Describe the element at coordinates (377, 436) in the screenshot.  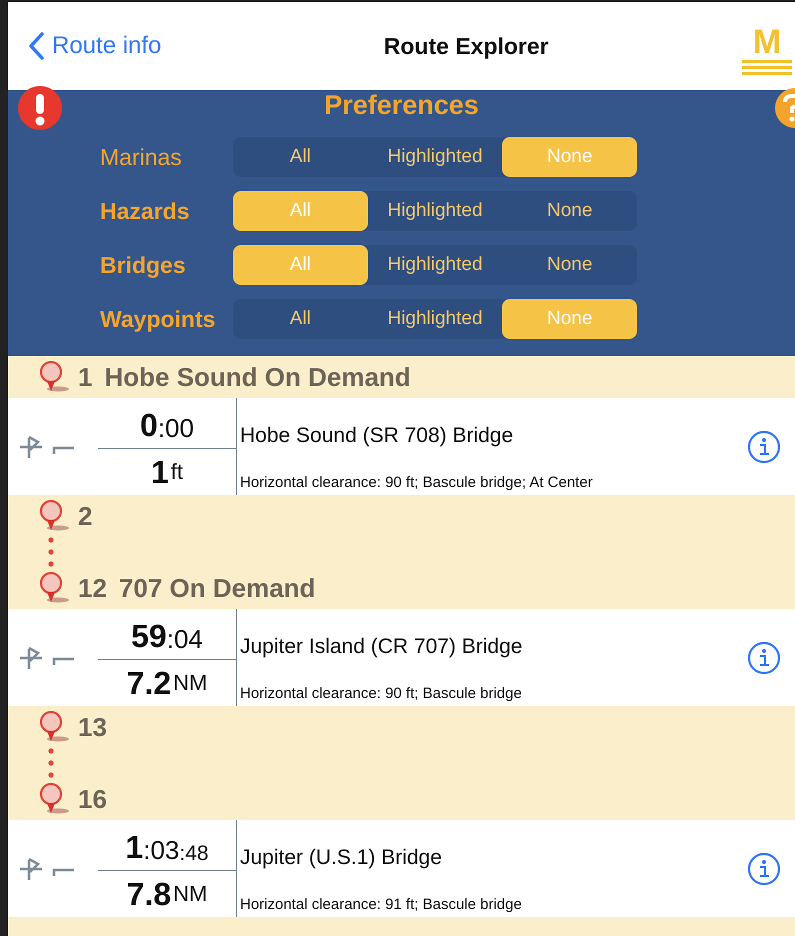
I see `bridge-name: Hobe Sound (SR 708) Bridge` at that location.